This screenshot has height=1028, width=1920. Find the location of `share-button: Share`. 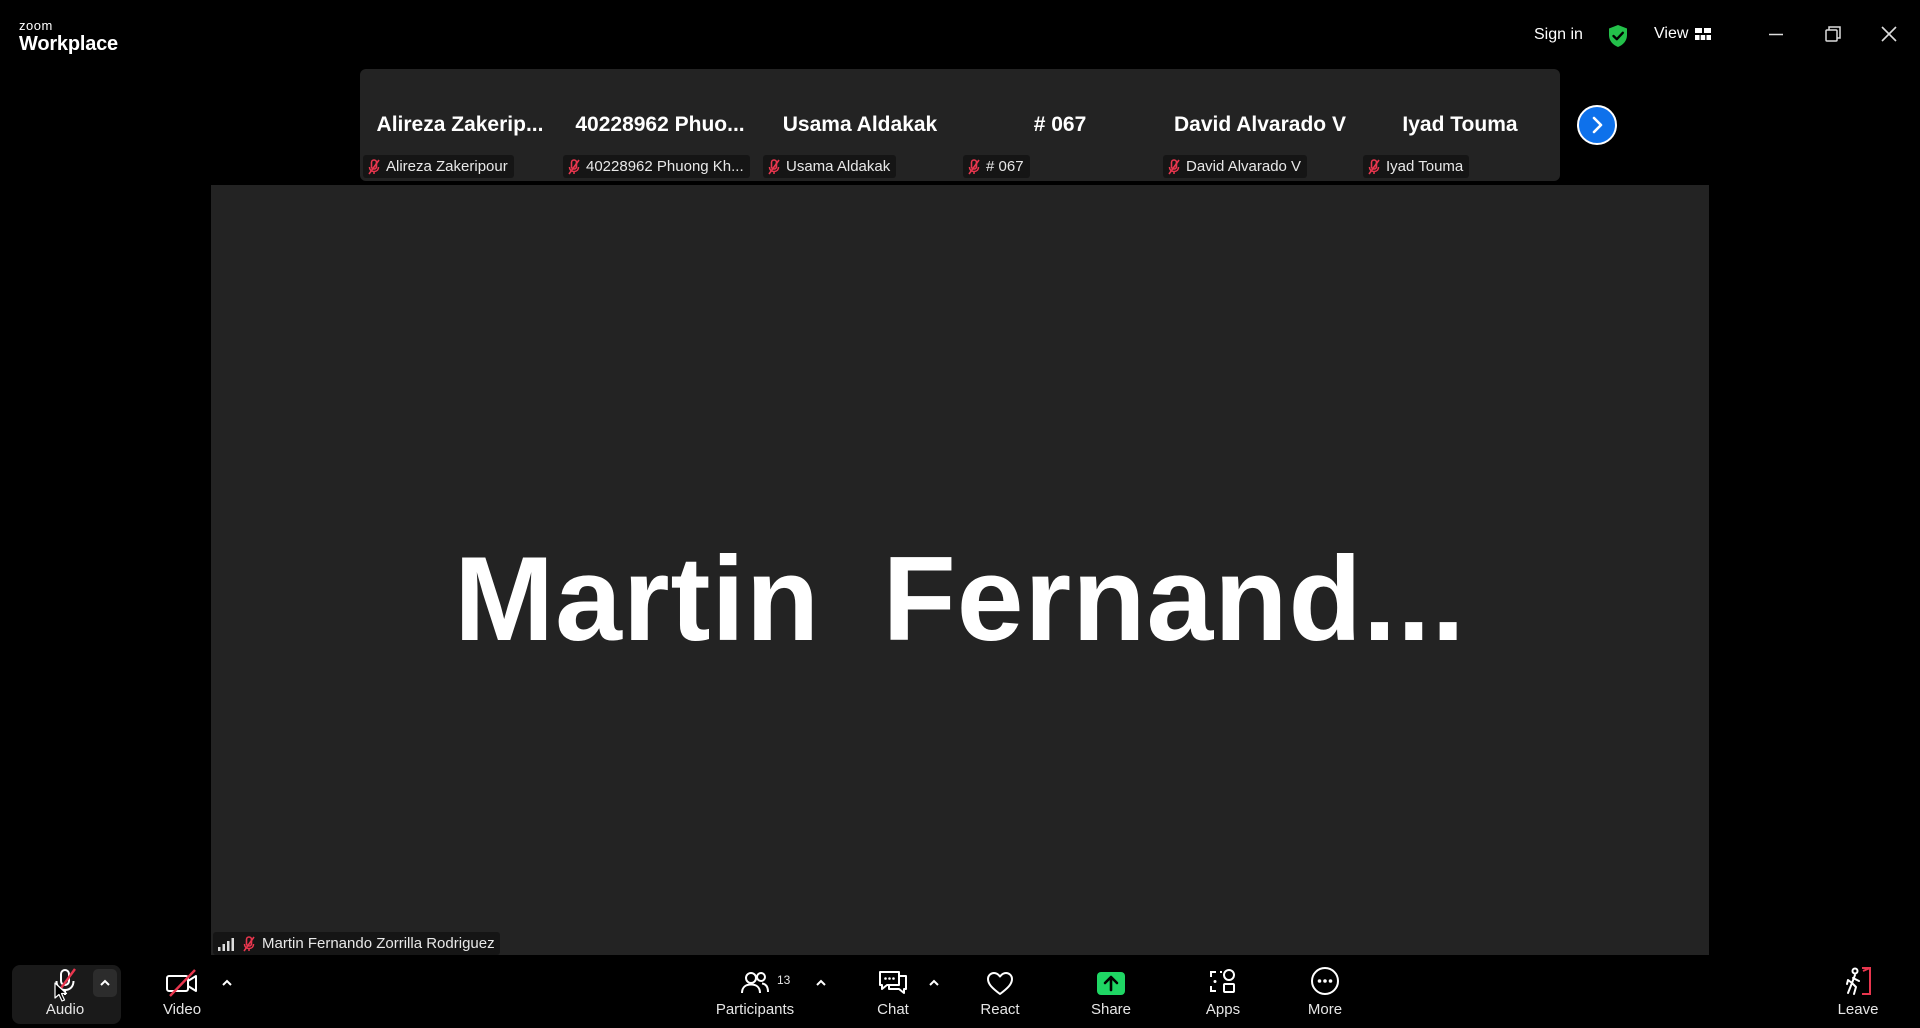

share-button: Share is located at coordinates (1111, 991).